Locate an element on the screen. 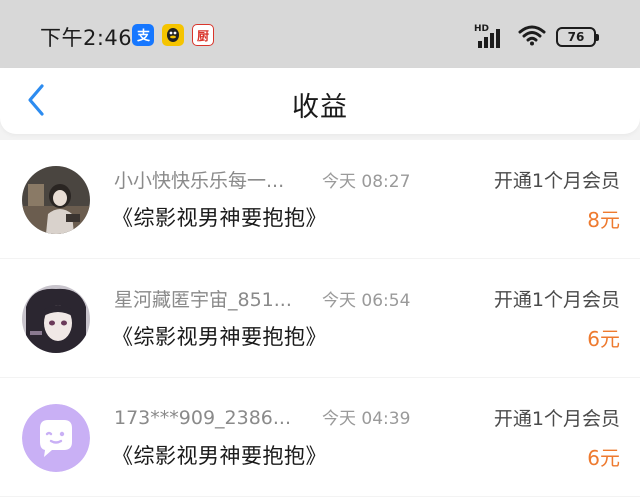 This screenshot has width=640, height=497. signal-icon: HD is located at coordinates (491, 36).